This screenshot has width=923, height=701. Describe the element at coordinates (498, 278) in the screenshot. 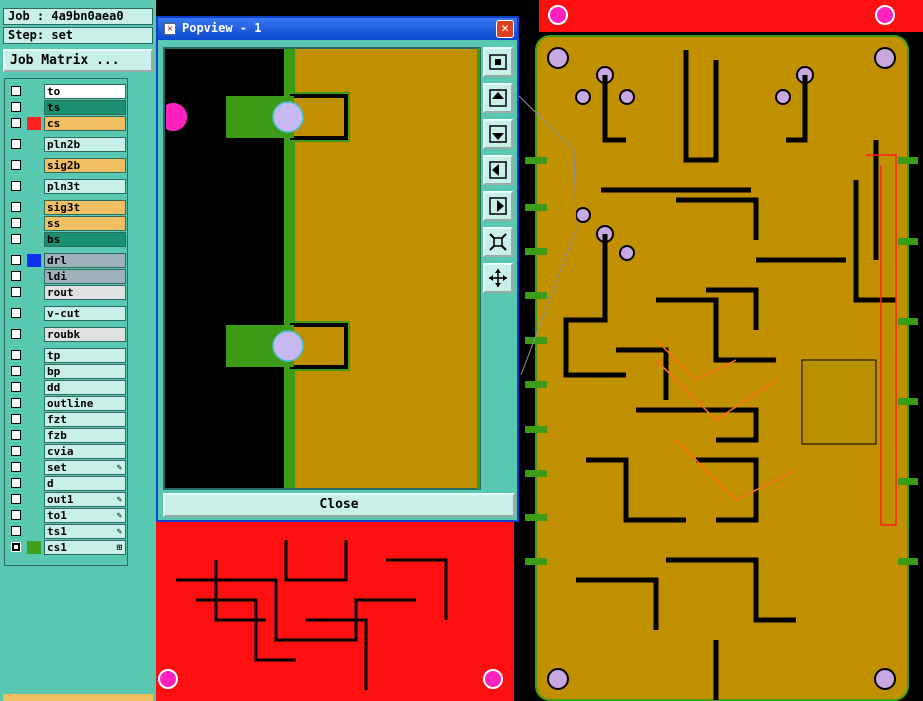

I see `zoom-out-icon` at that location.